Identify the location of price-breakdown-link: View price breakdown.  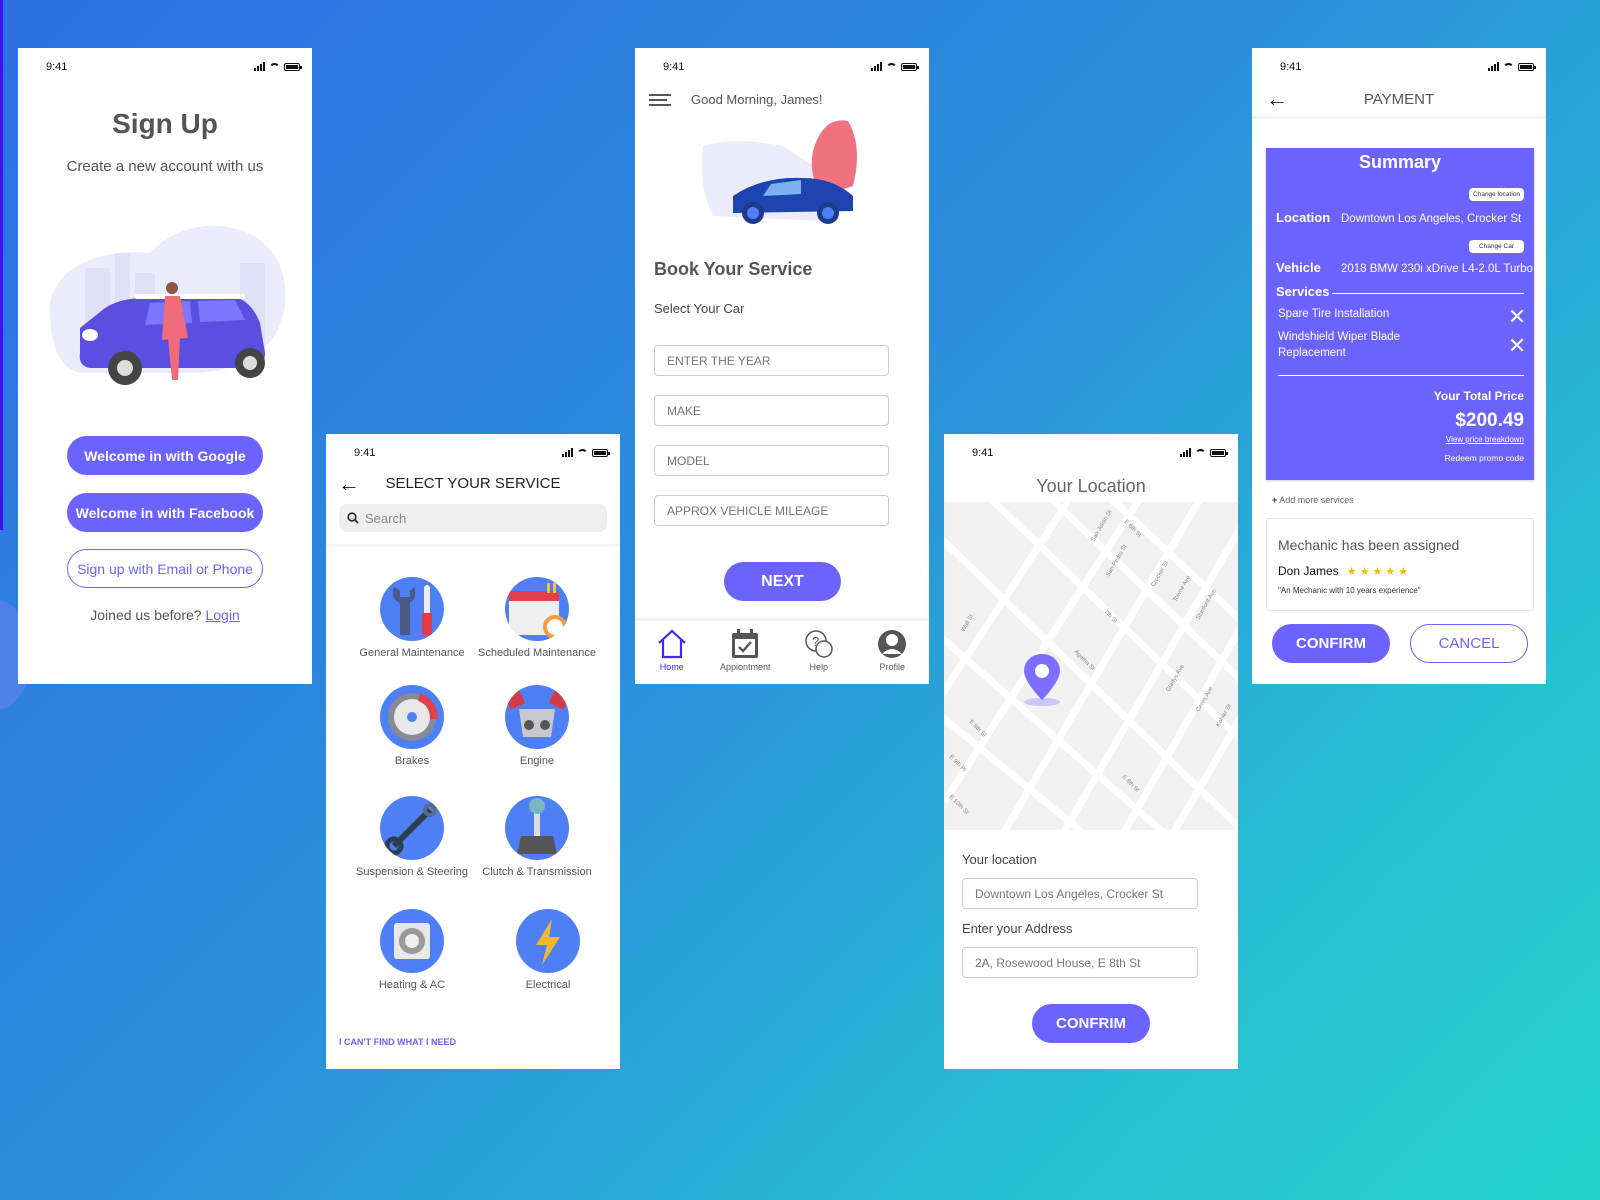
(1485, 439).